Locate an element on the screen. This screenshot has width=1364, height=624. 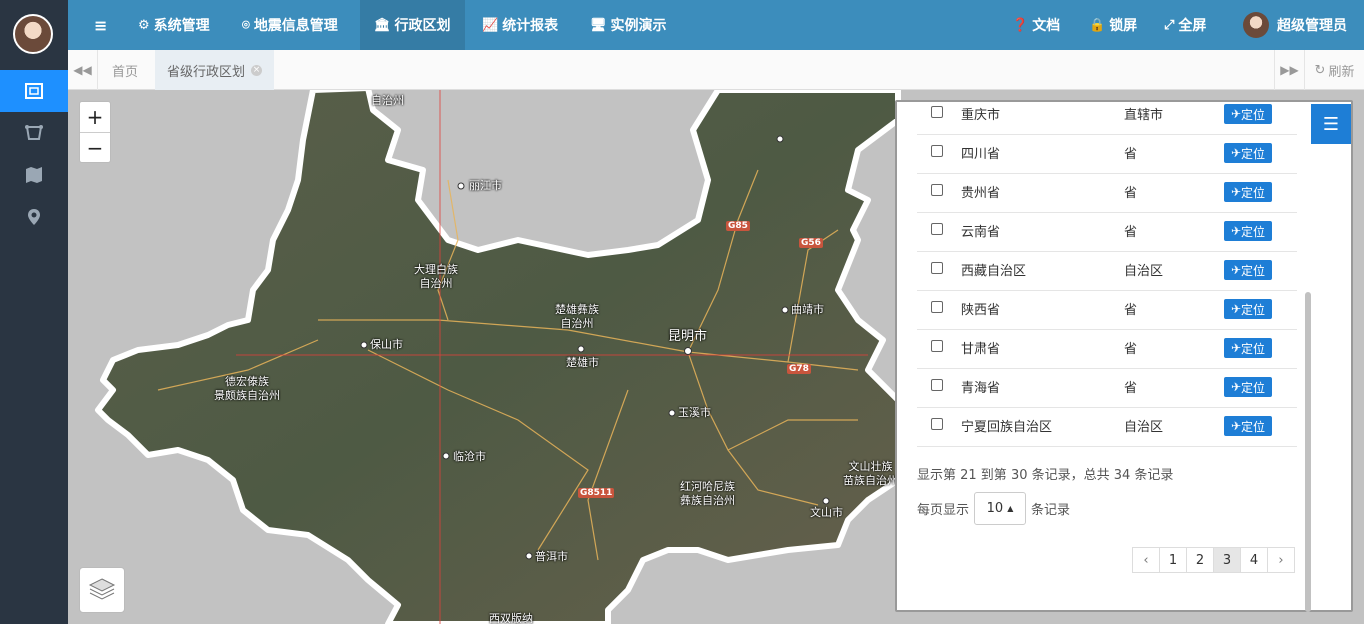
region-icon is located at coordinates (34, 91).